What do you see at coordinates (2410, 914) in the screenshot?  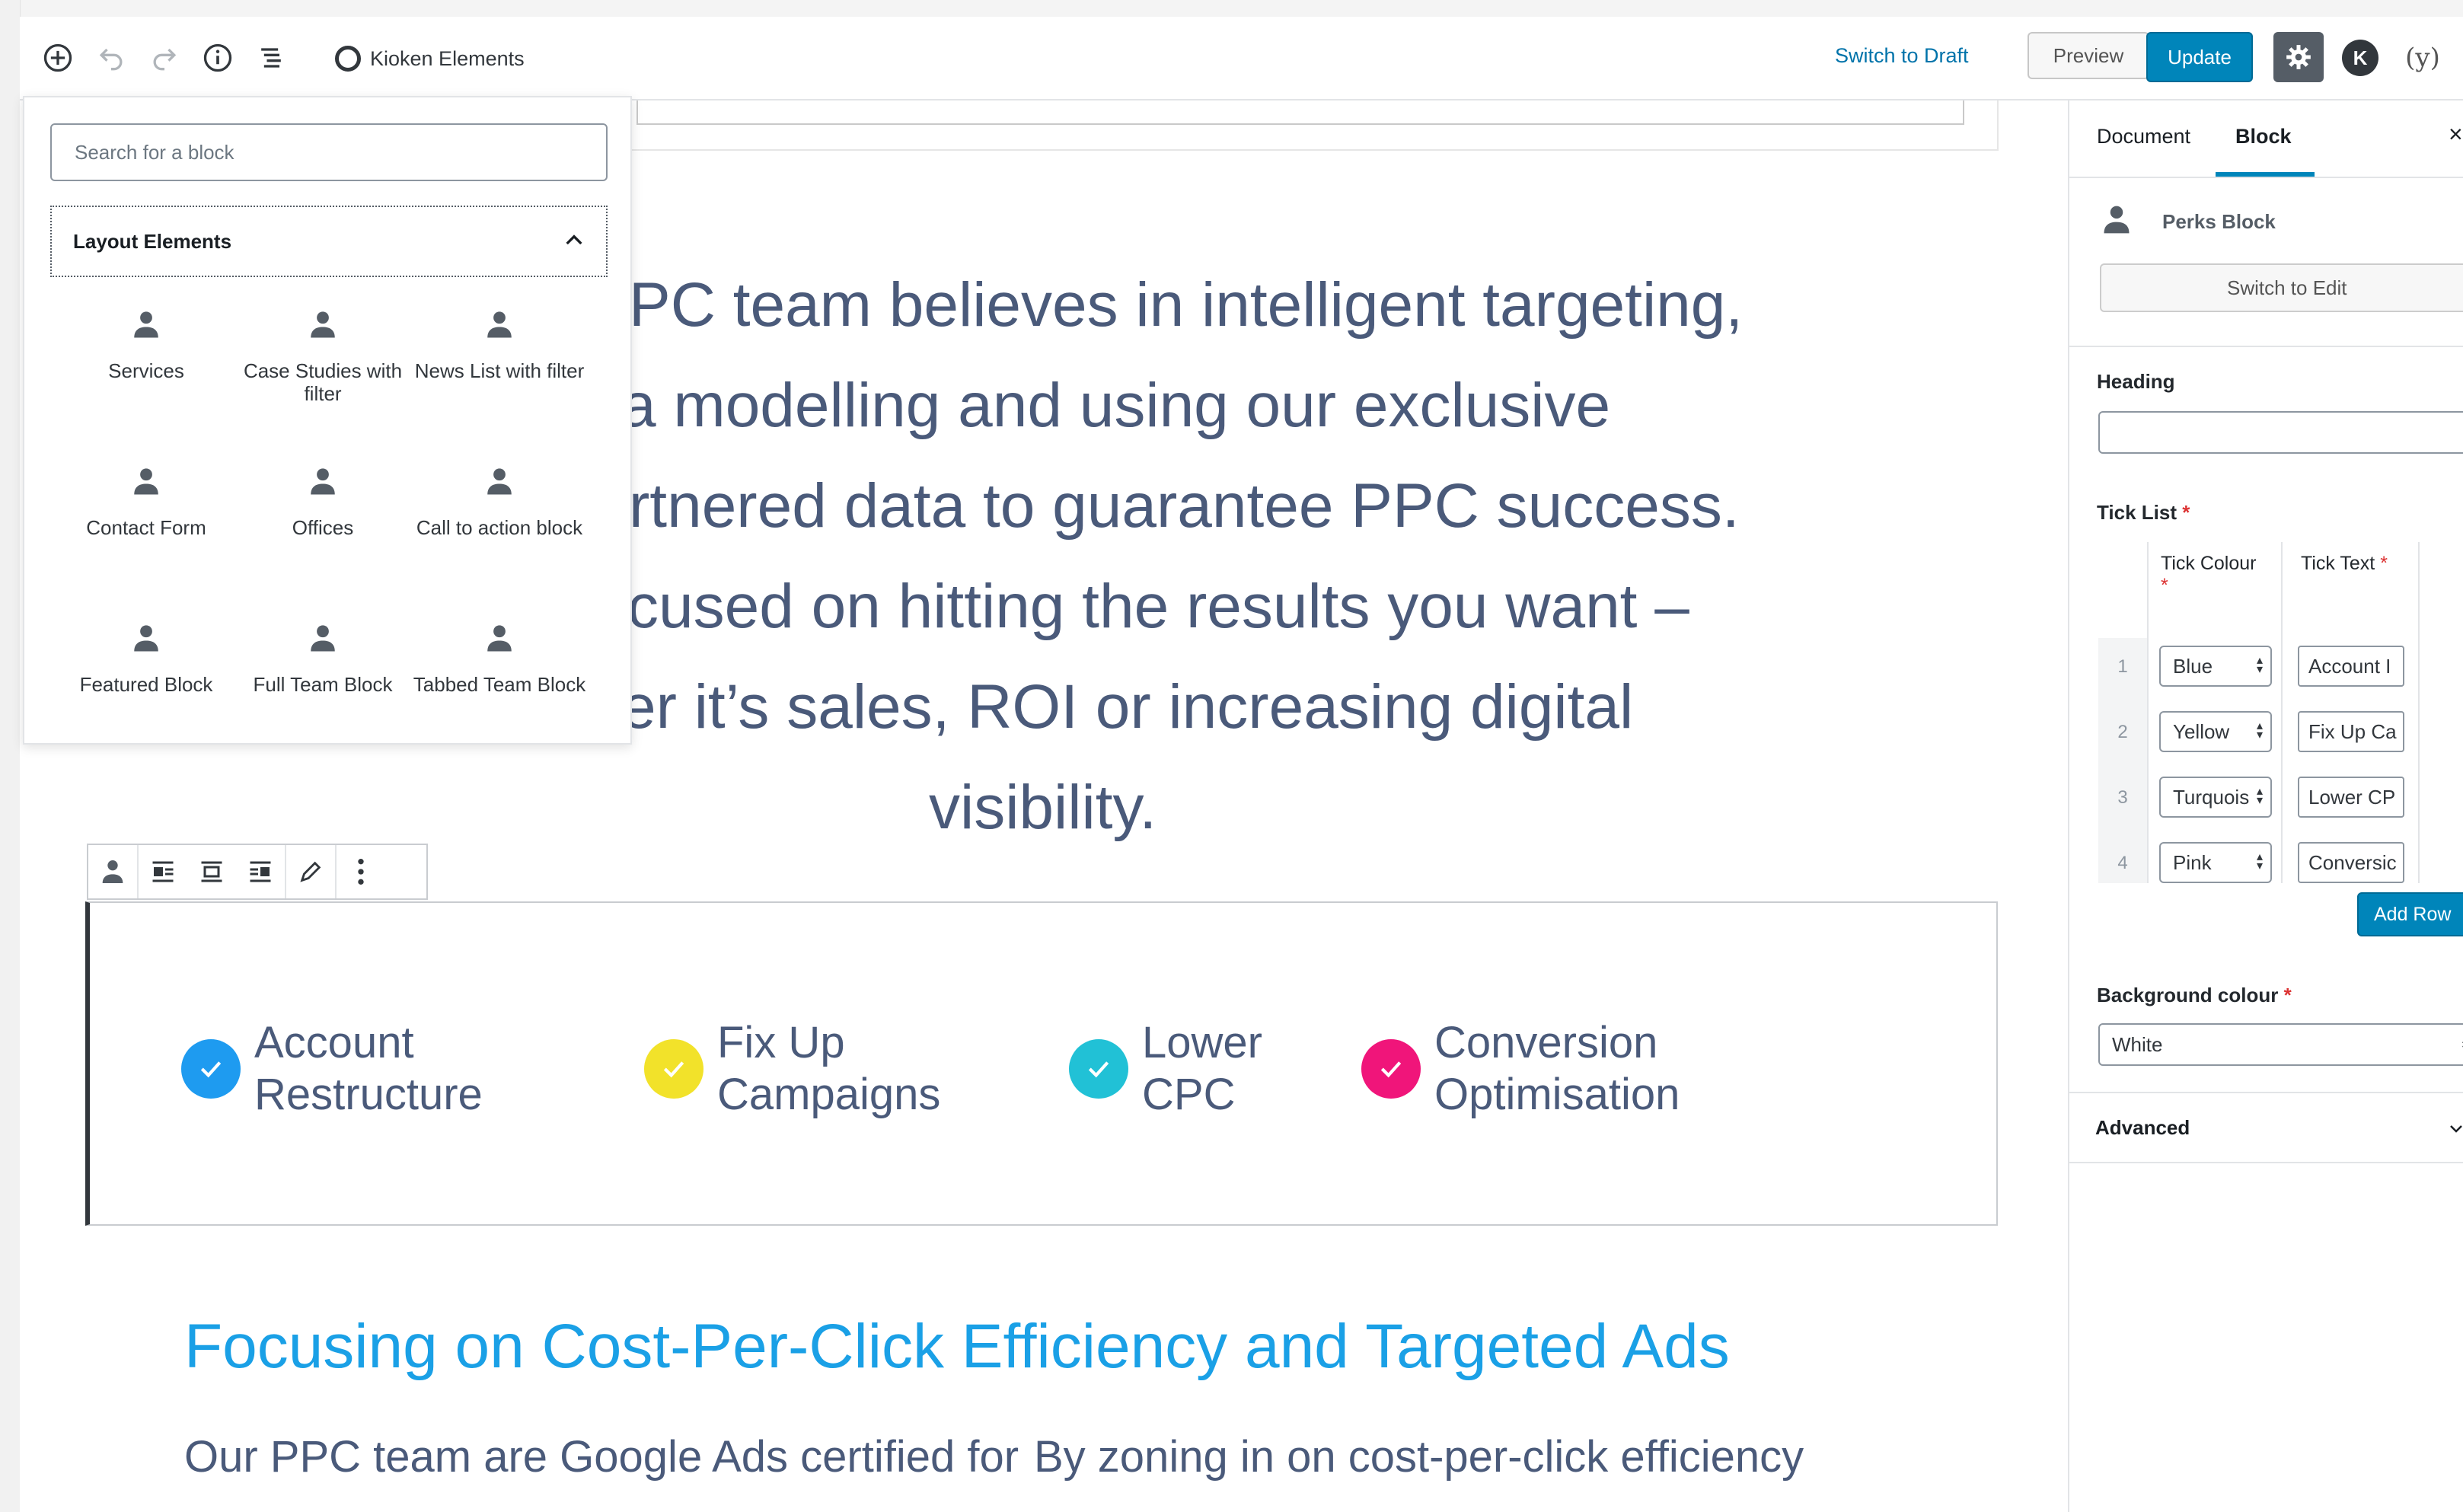 I see `add-row-button: Add Row` at bounding box center [2410, 914].